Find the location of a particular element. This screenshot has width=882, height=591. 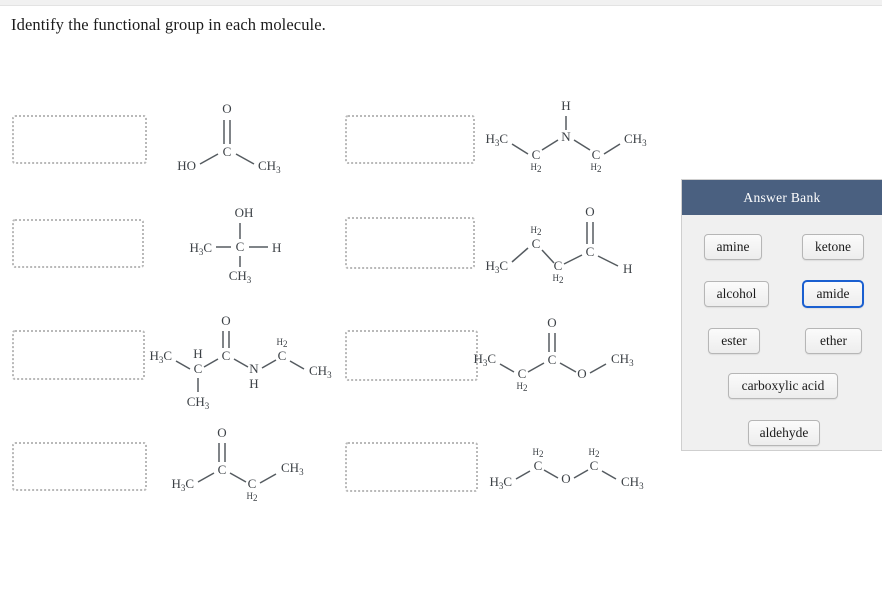

molecule-butanal: O C H C H2 C H2 H3C is located at coordinates (565, 242).